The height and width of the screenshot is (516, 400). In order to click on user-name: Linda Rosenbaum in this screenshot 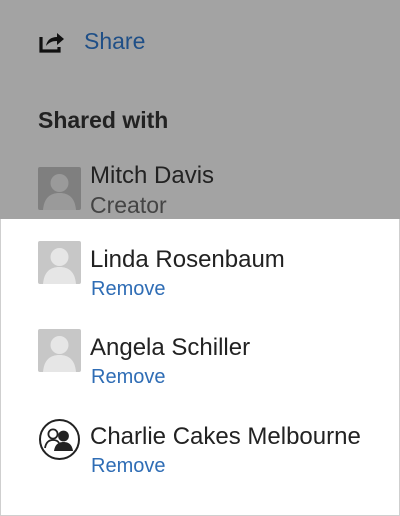, I will do `click(187, 259)`.